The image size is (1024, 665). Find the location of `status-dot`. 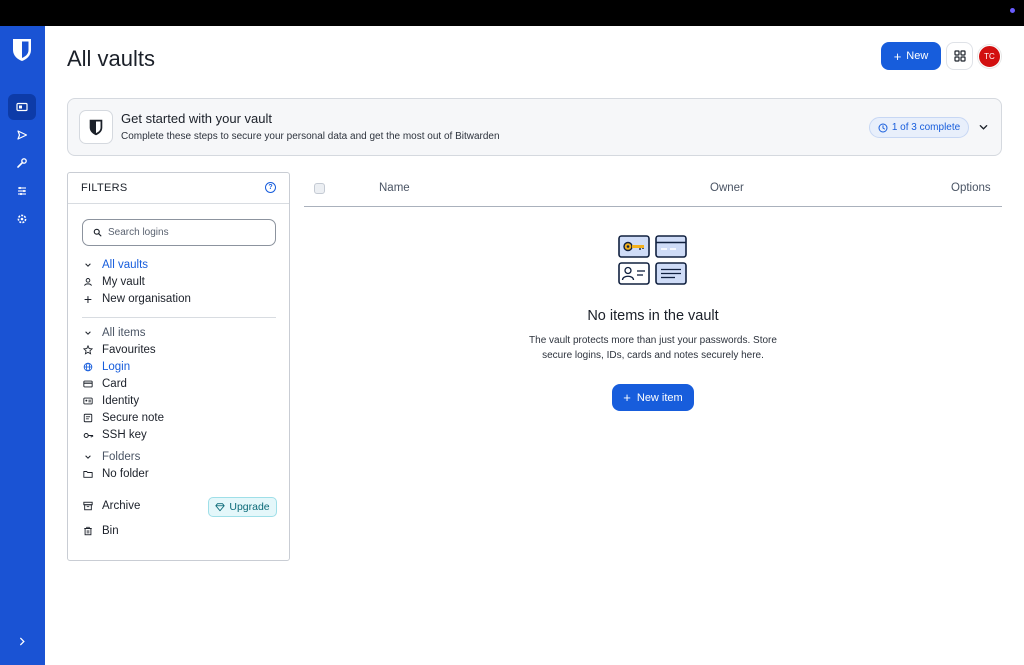

status-dot is located at coordinates (1012, 10).